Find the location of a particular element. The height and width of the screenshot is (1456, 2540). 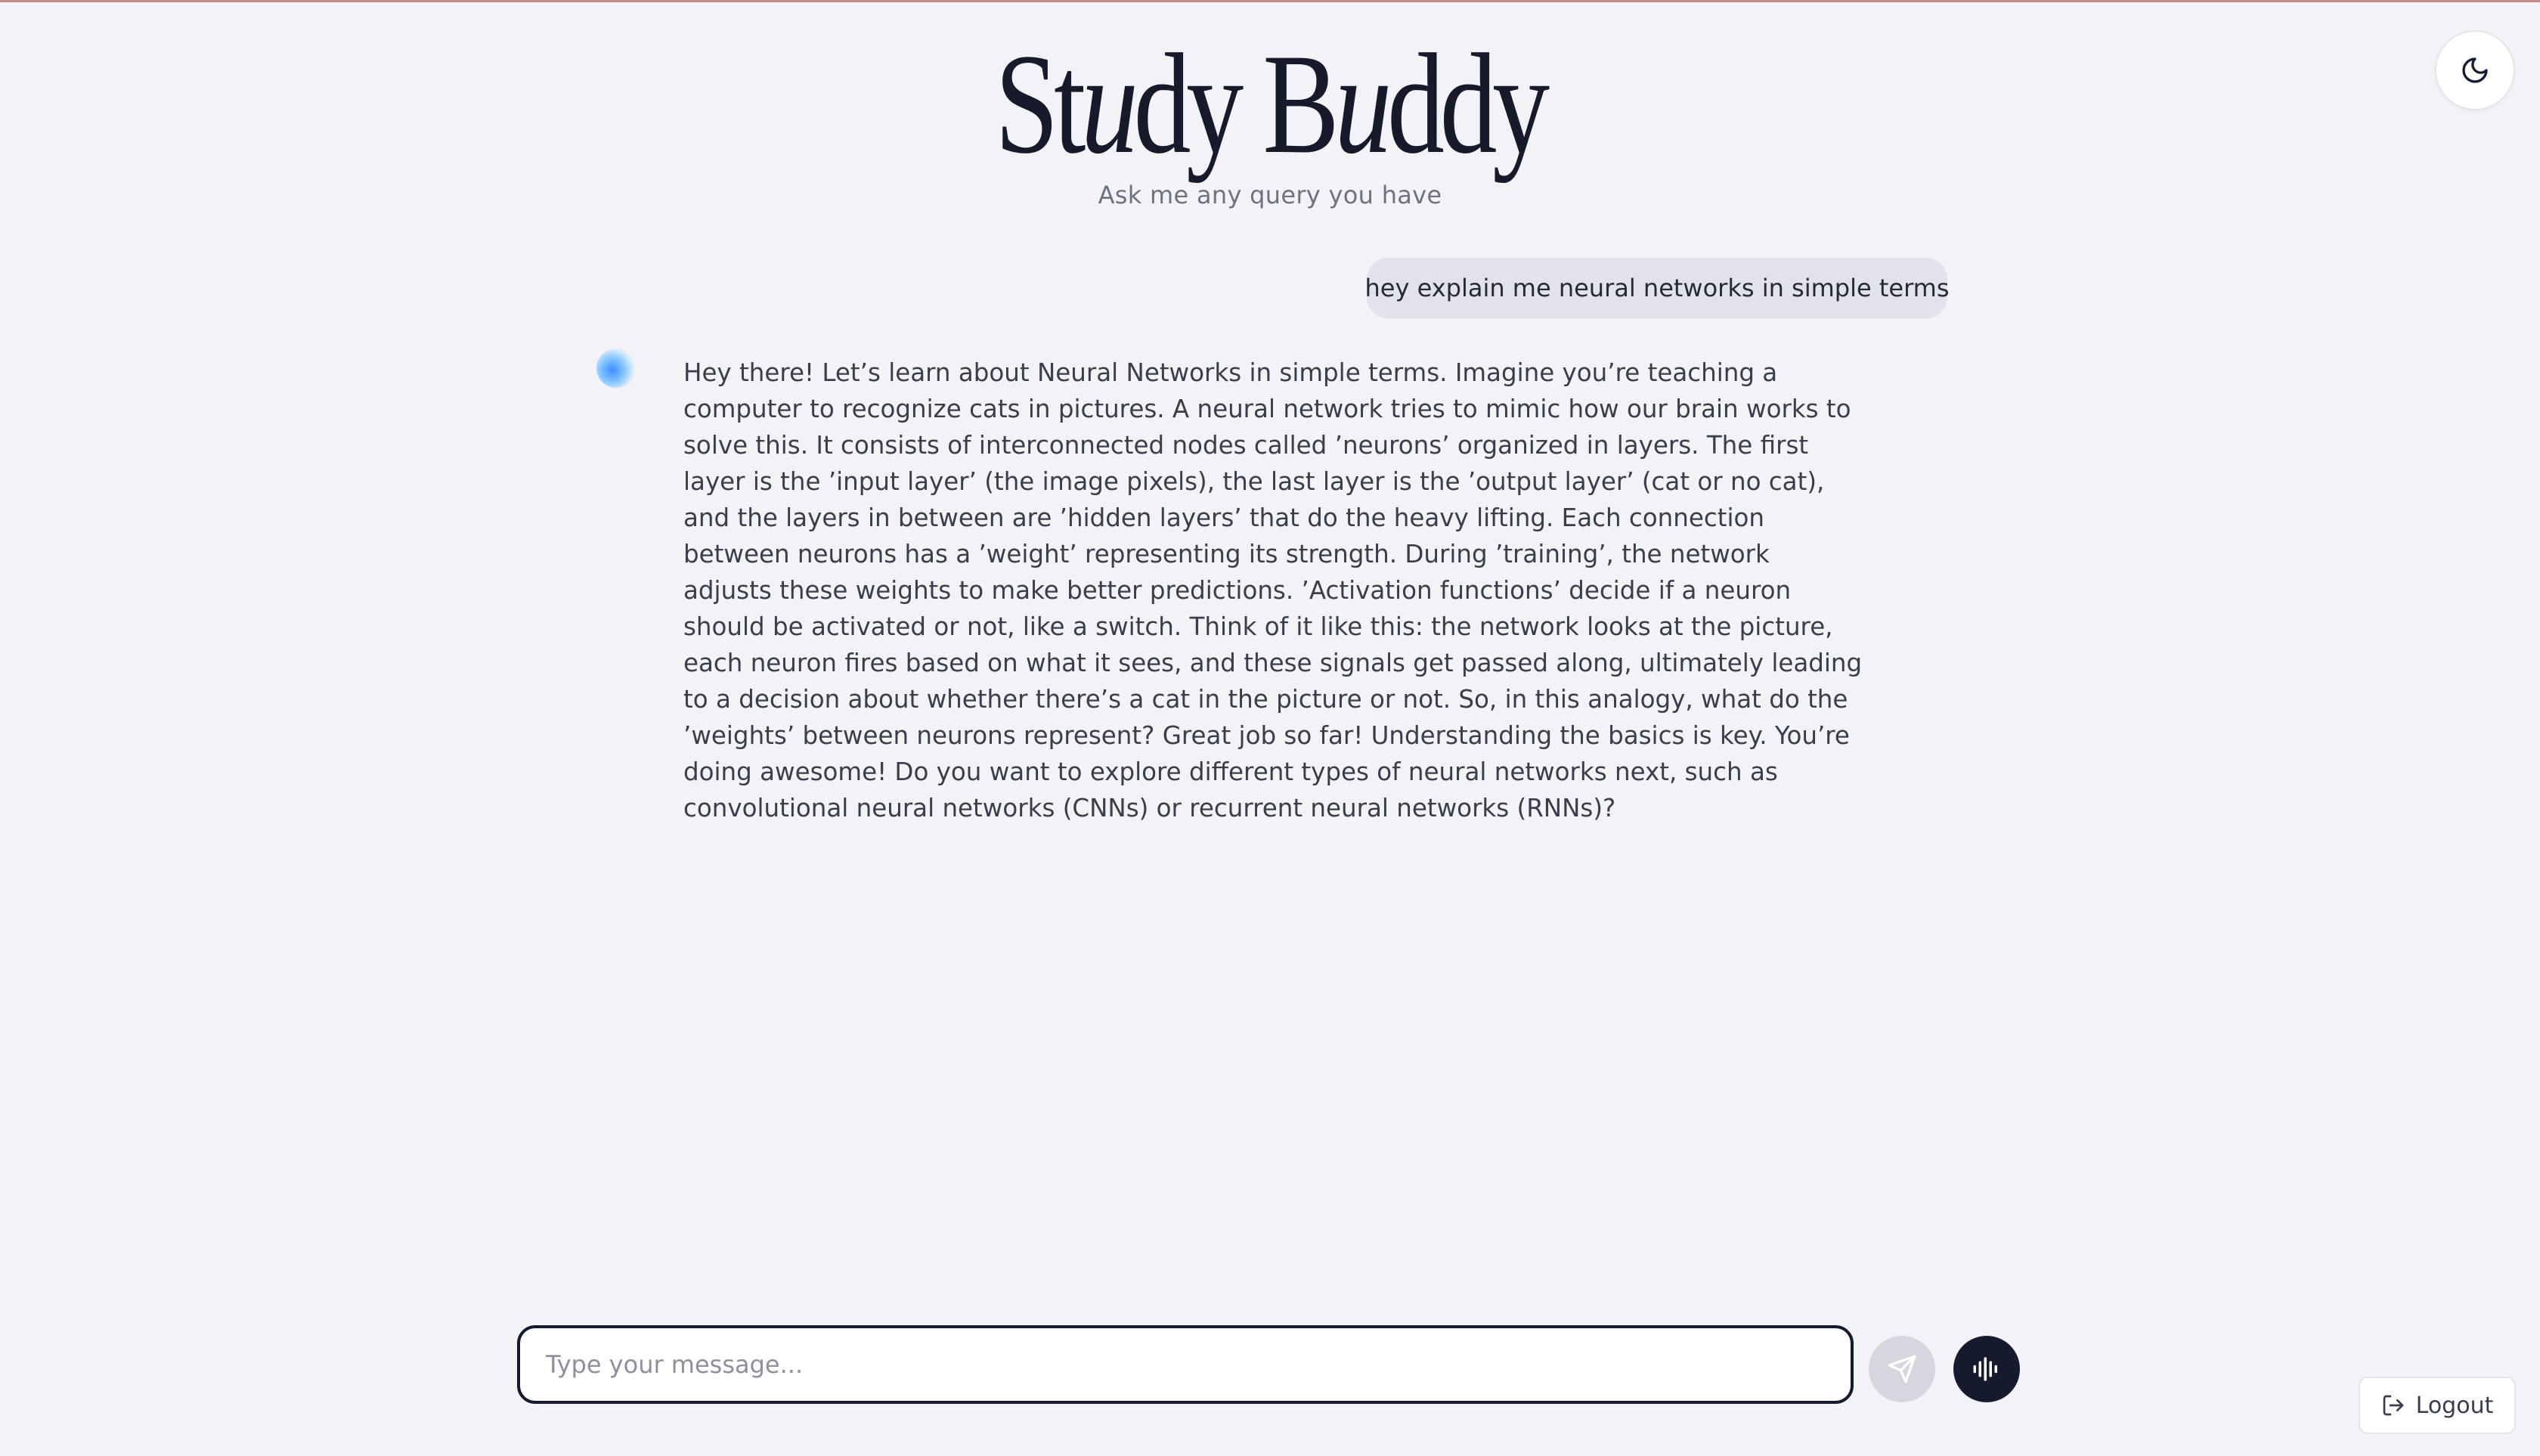

logout-icon is located at coordinates (2393, 1405).